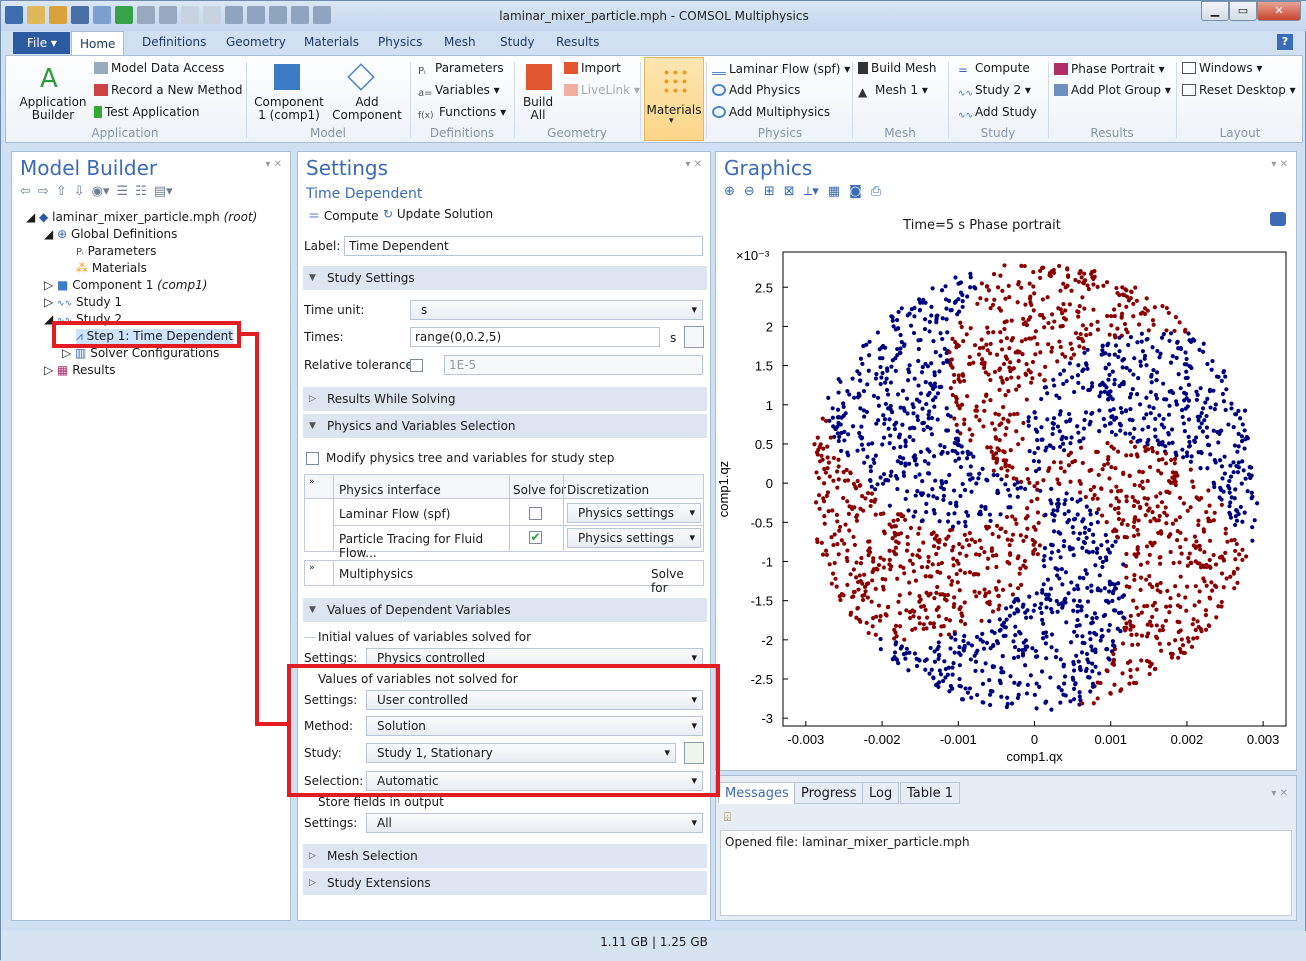 The width and height of the screenshot is (1306, 961). I want to click on tab-home: Home, so click(98, 43).